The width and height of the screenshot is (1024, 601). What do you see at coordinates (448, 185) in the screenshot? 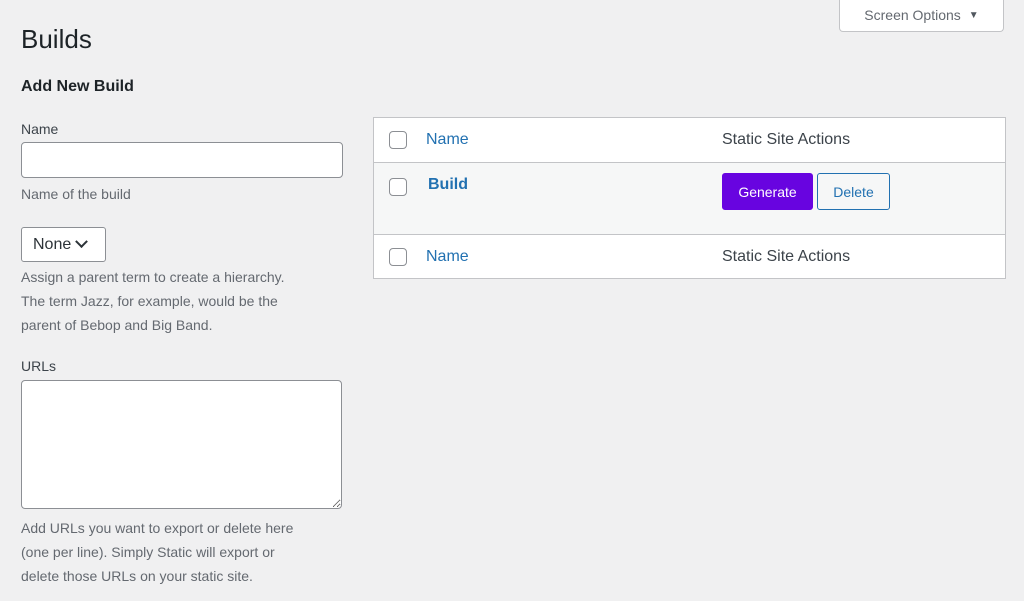
I see `build-name-link: Build` at bounding box center [448, 185].